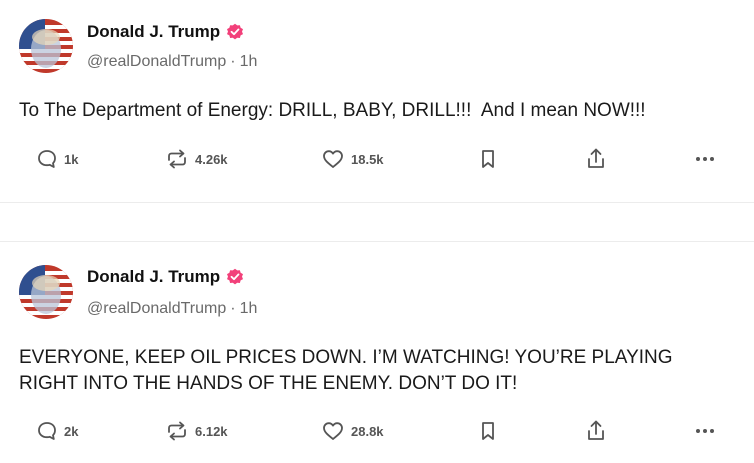  Describe the element at coordinates (71, 159) in the screenshot. I see `reply-count: 1k` at that location.